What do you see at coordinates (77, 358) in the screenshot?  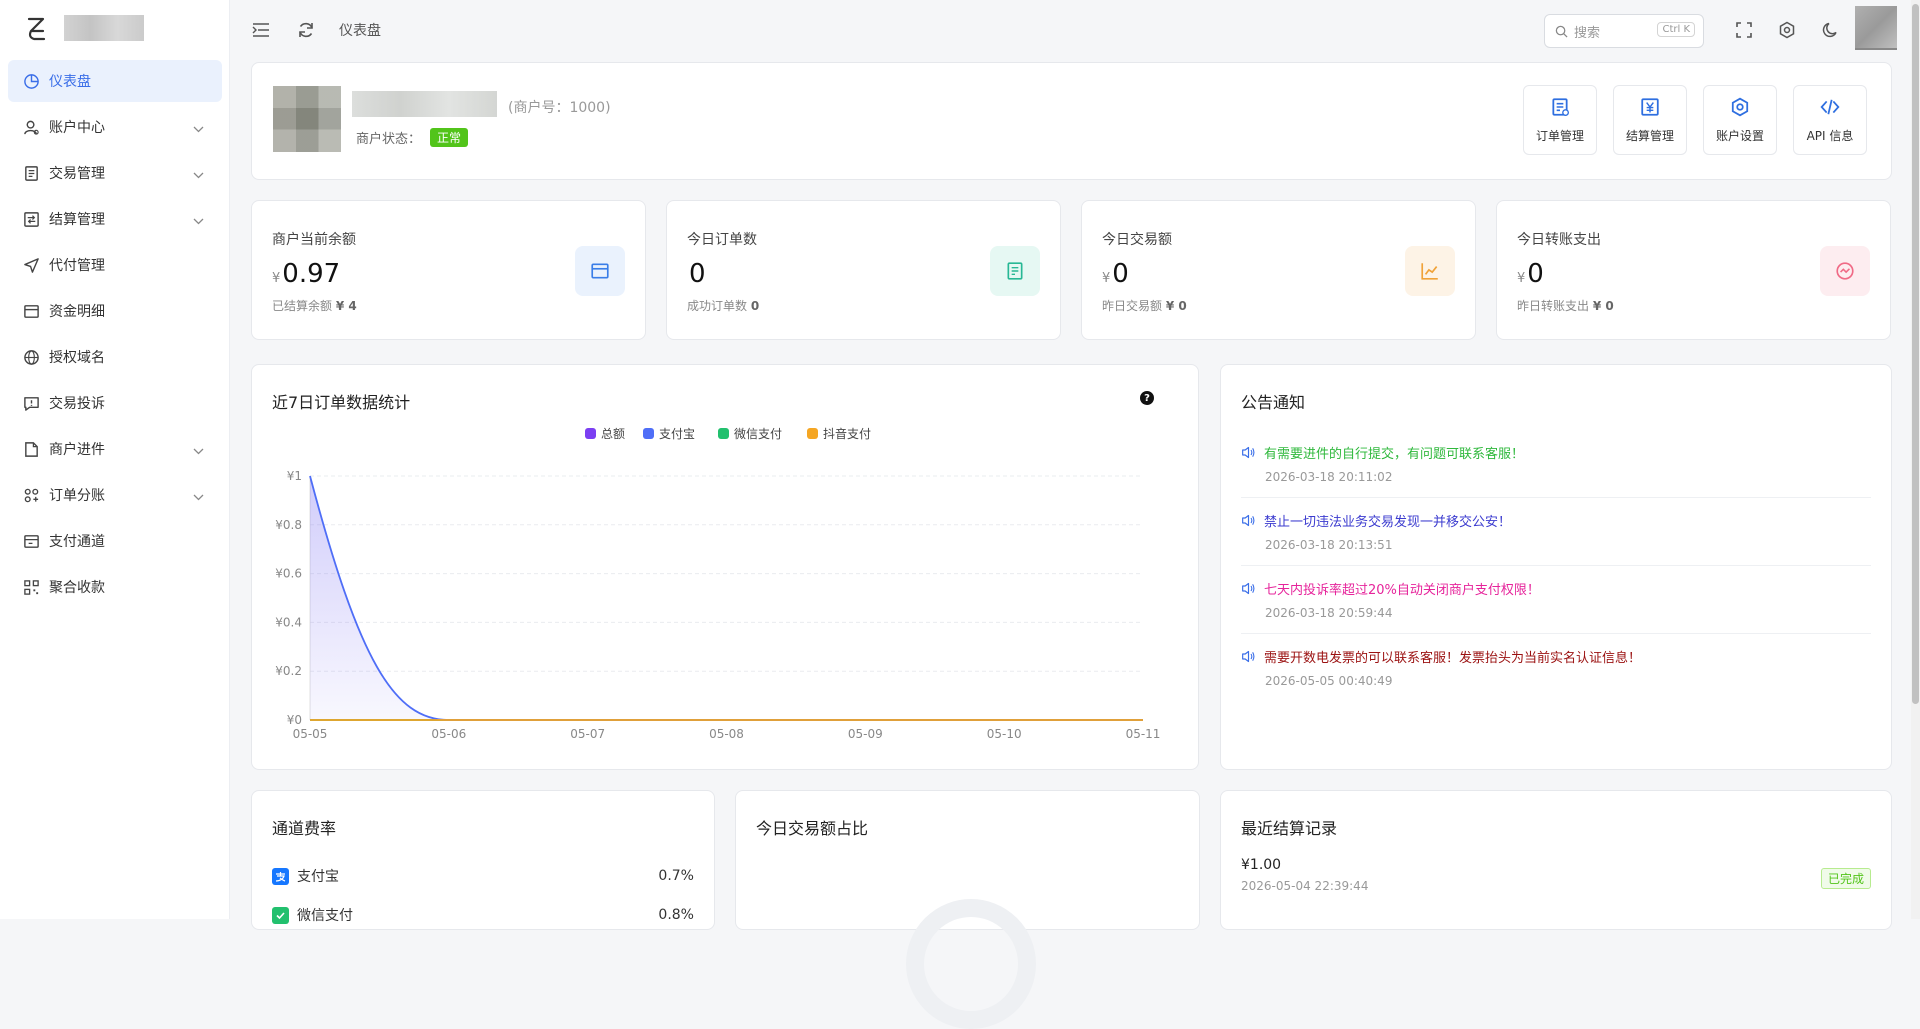 I see `sidebar-item-label: 授权域名` at bounding box center [77, 358].